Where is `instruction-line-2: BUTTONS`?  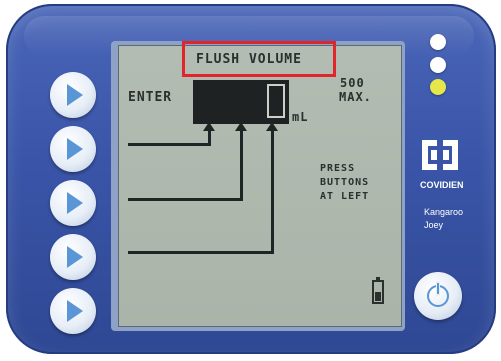 instruction-line-2: BUTTONS is located at coordinates (345, 182).